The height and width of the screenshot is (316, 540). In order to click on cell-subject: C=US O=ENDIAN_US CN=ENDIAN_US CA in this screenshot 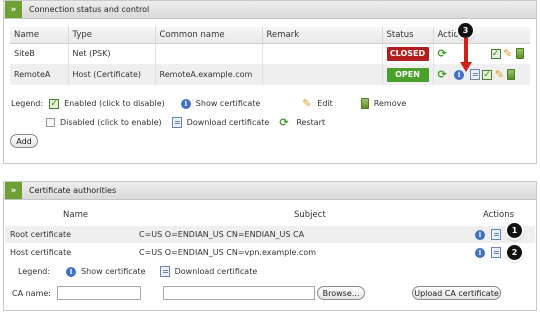, I will do `click(222, 234)`.